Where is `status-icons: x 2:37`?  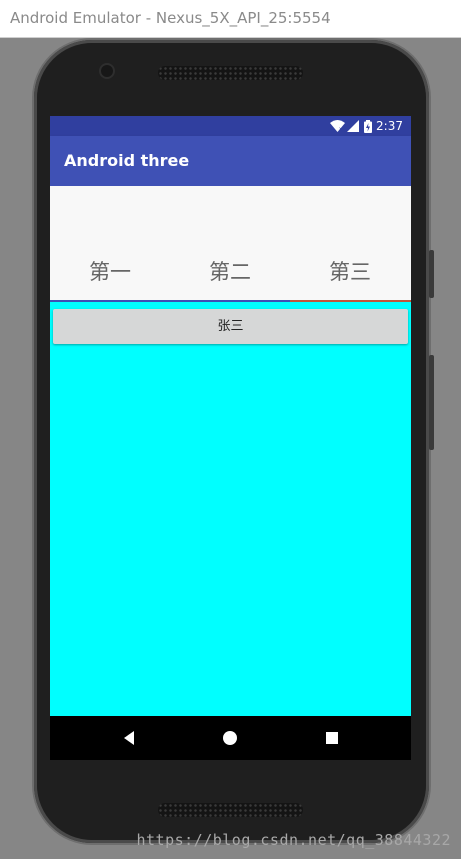
status-icons: x 2:37 is located at coordinates (366, 126).